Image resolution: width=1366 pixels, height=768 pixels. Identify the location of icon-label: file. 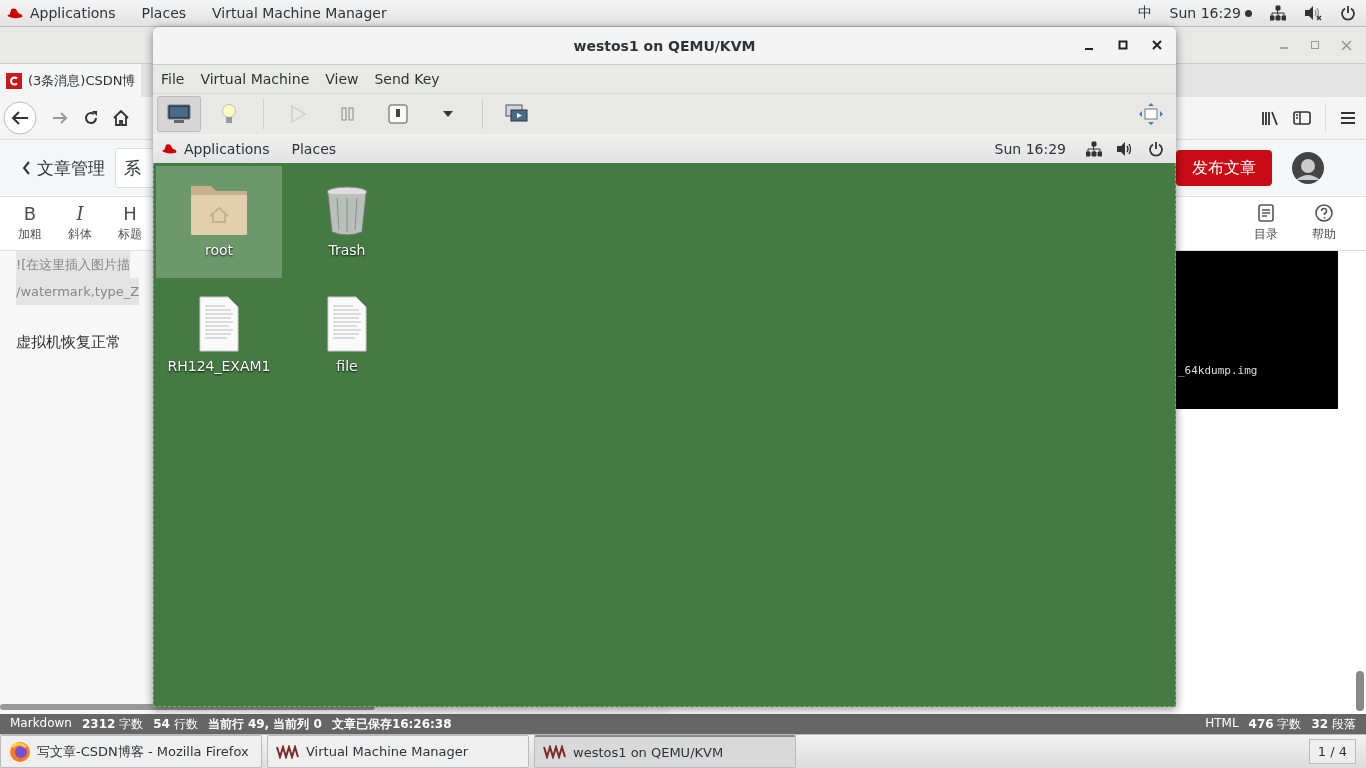
(347, 366).